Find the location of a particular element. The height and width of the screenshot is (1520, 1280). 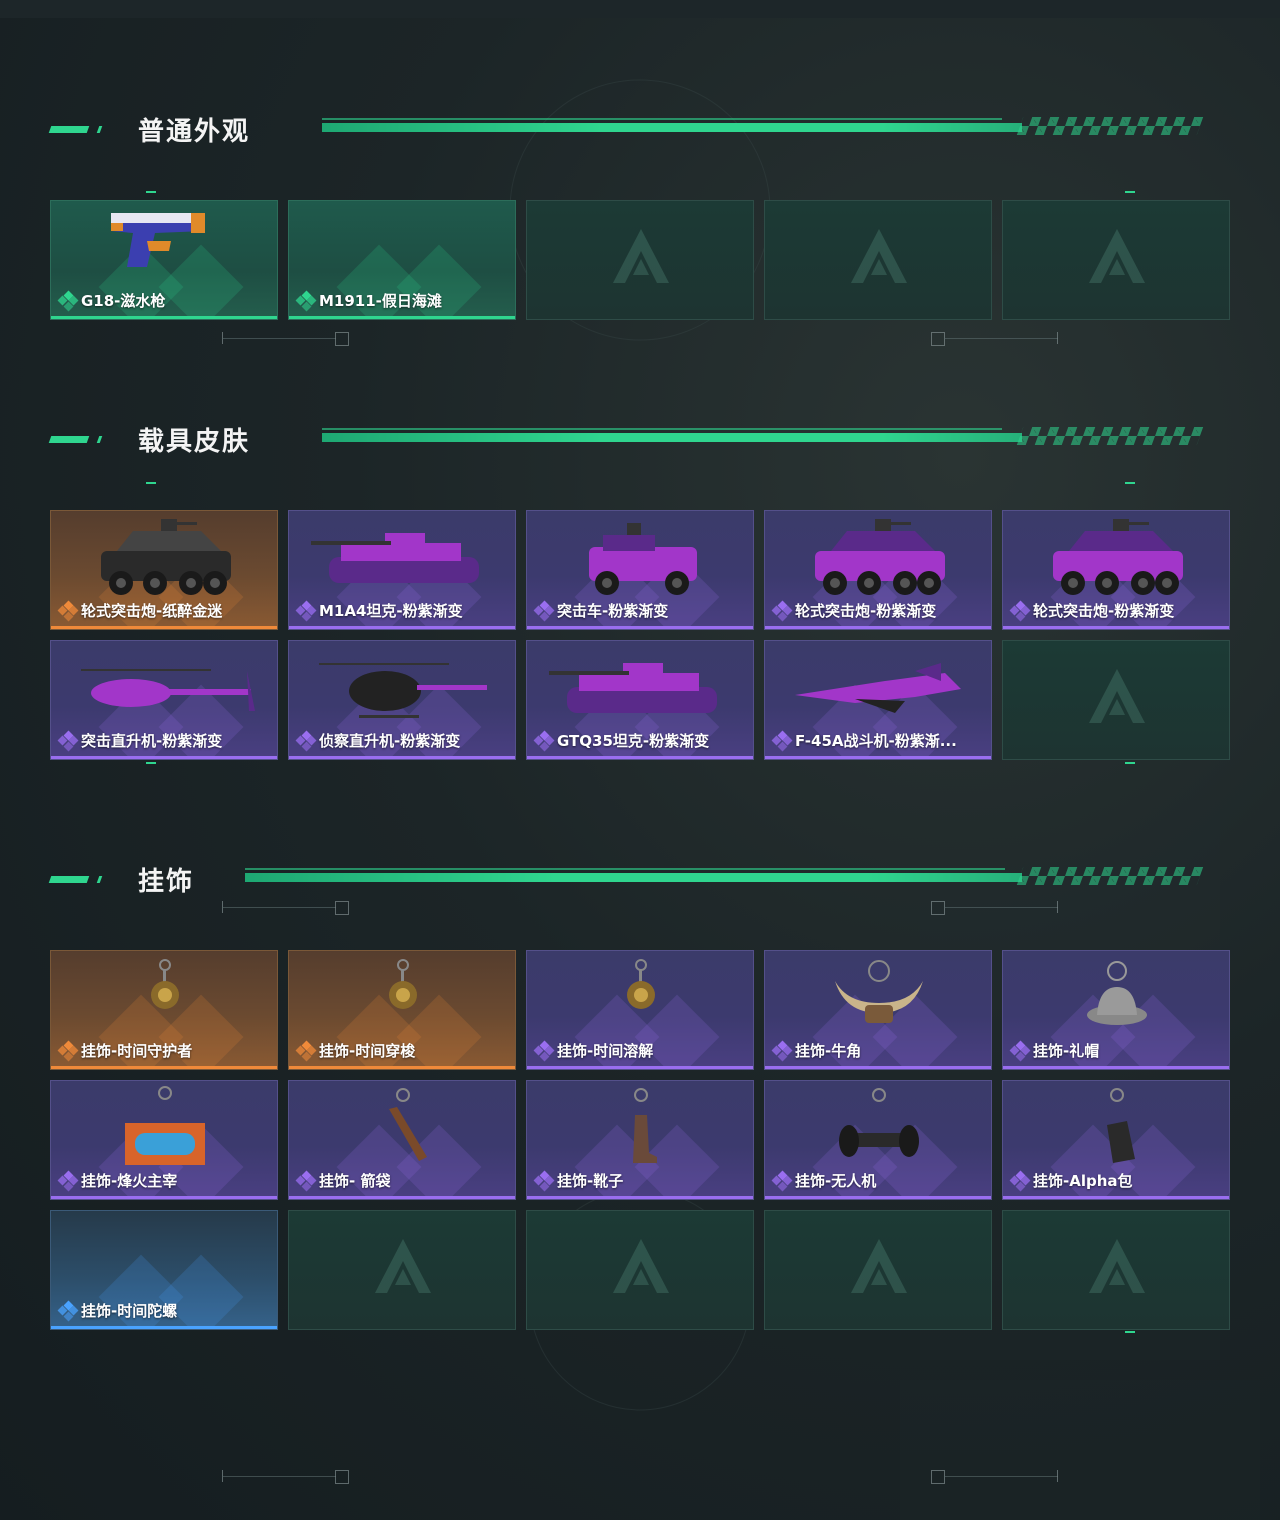

hat-charm-image is located at coordinates (1117, 993).